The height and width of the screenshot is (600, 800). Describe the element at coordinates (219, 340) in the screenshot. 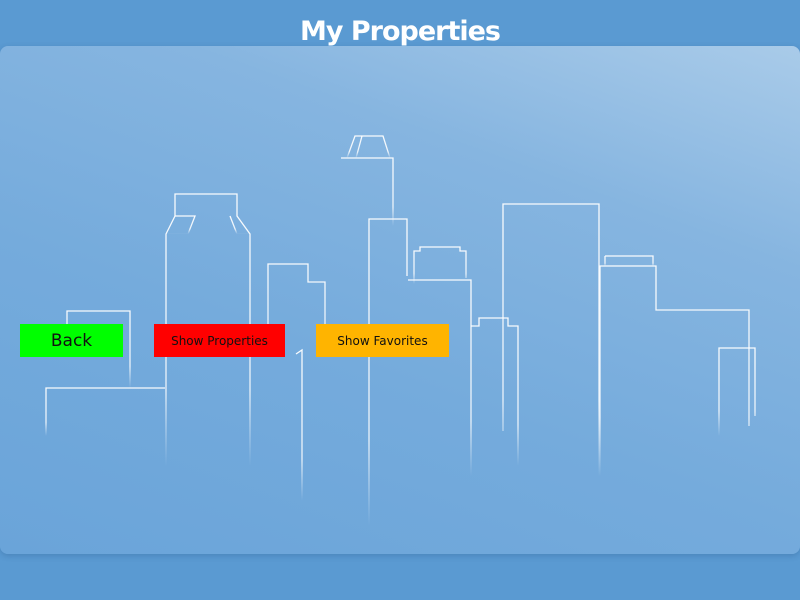

I see `show-properties-button: Show Properties` at that location.